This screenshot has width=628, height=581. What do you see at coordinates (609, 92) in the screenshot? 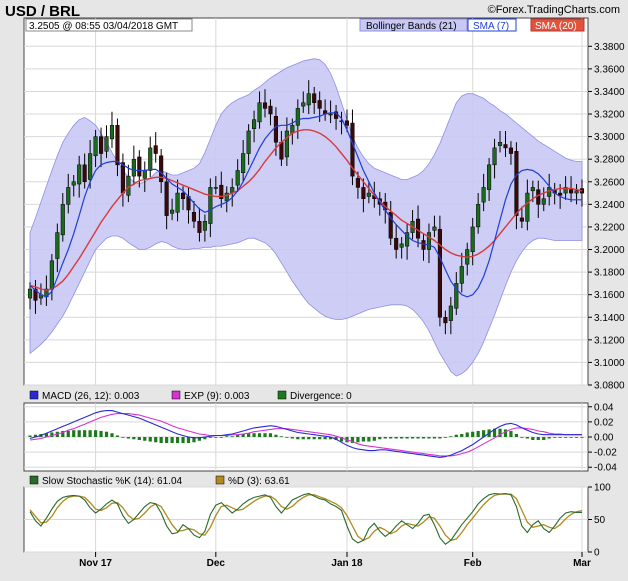
I see `price-tick-label: 3.3400` at bounding box center [609, 92].